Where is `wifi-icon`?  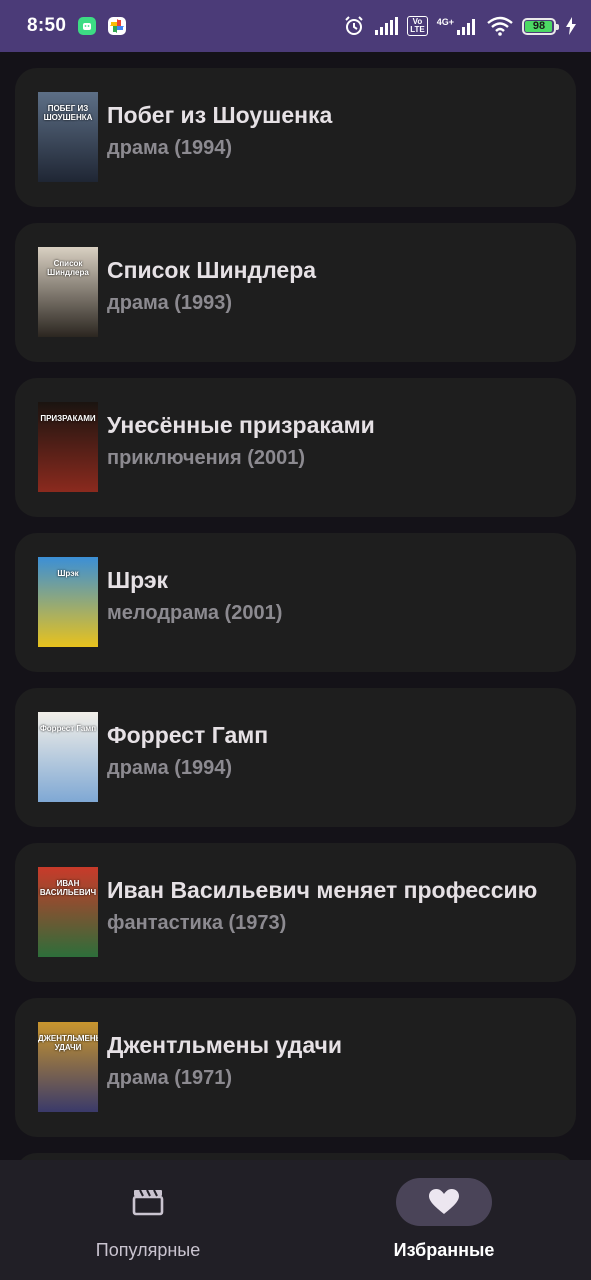
wifi-icon is located at coordinates (500, 26).